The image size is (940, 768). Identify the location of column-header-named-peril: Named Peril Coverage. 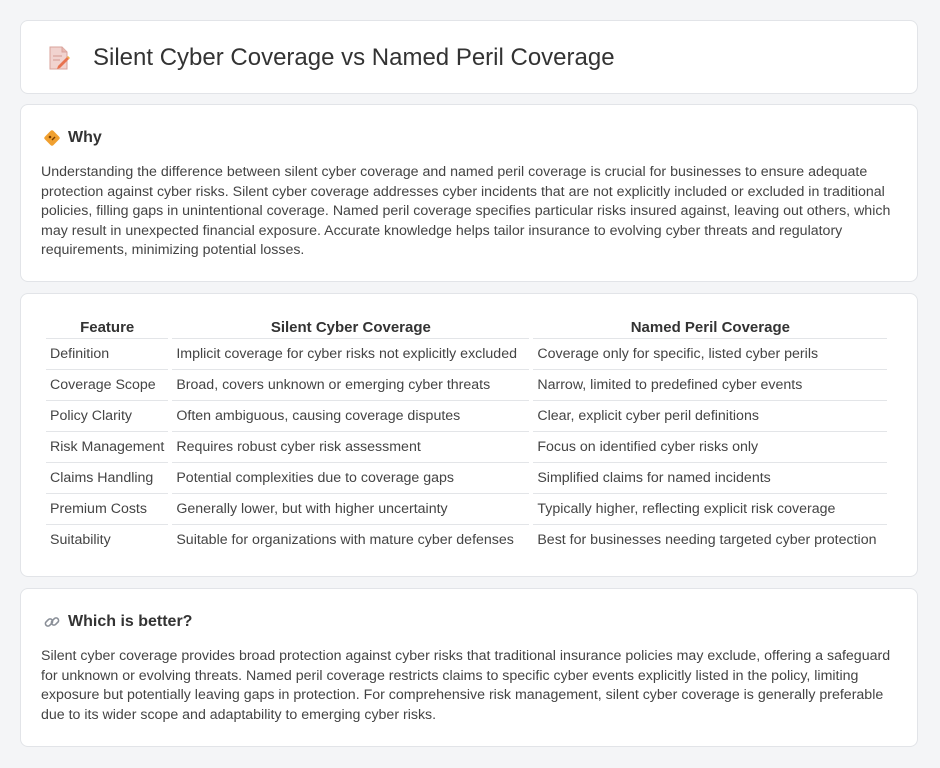
(710, 327).